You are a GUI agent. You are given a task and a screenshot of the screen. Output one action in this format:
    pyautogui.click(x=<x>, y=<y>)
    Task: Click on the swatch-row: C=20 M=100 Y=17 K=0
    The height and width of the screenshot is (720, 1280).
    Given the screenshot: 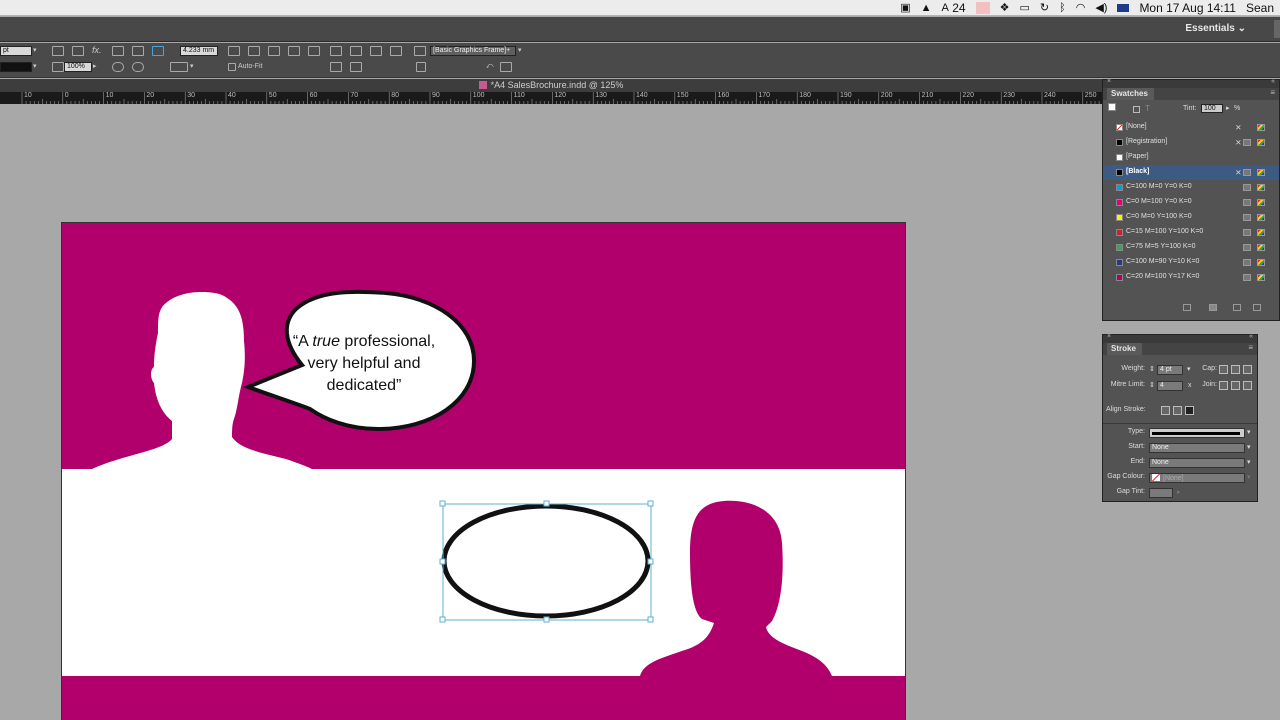 What is the action you would take?
    pyautogui.click(x=1191, y=277)
    